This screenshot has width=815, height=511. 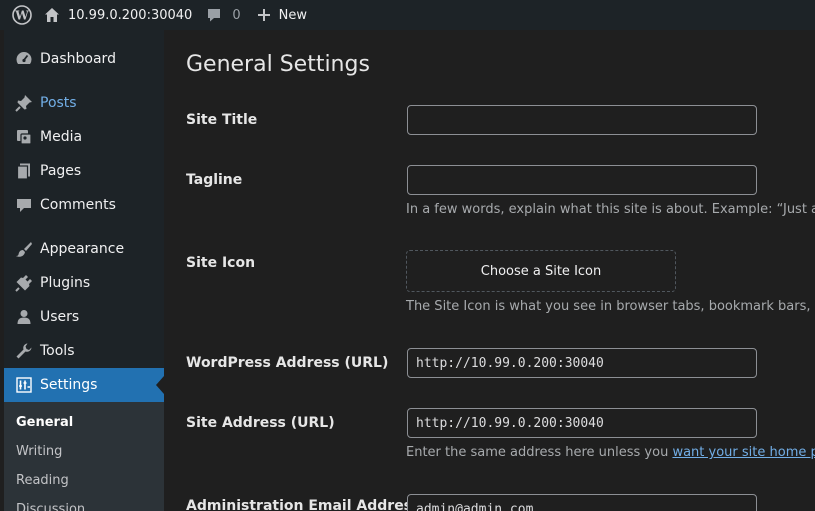 I want to click on sidebar-item-label: Media, so click(x=61, y=137).